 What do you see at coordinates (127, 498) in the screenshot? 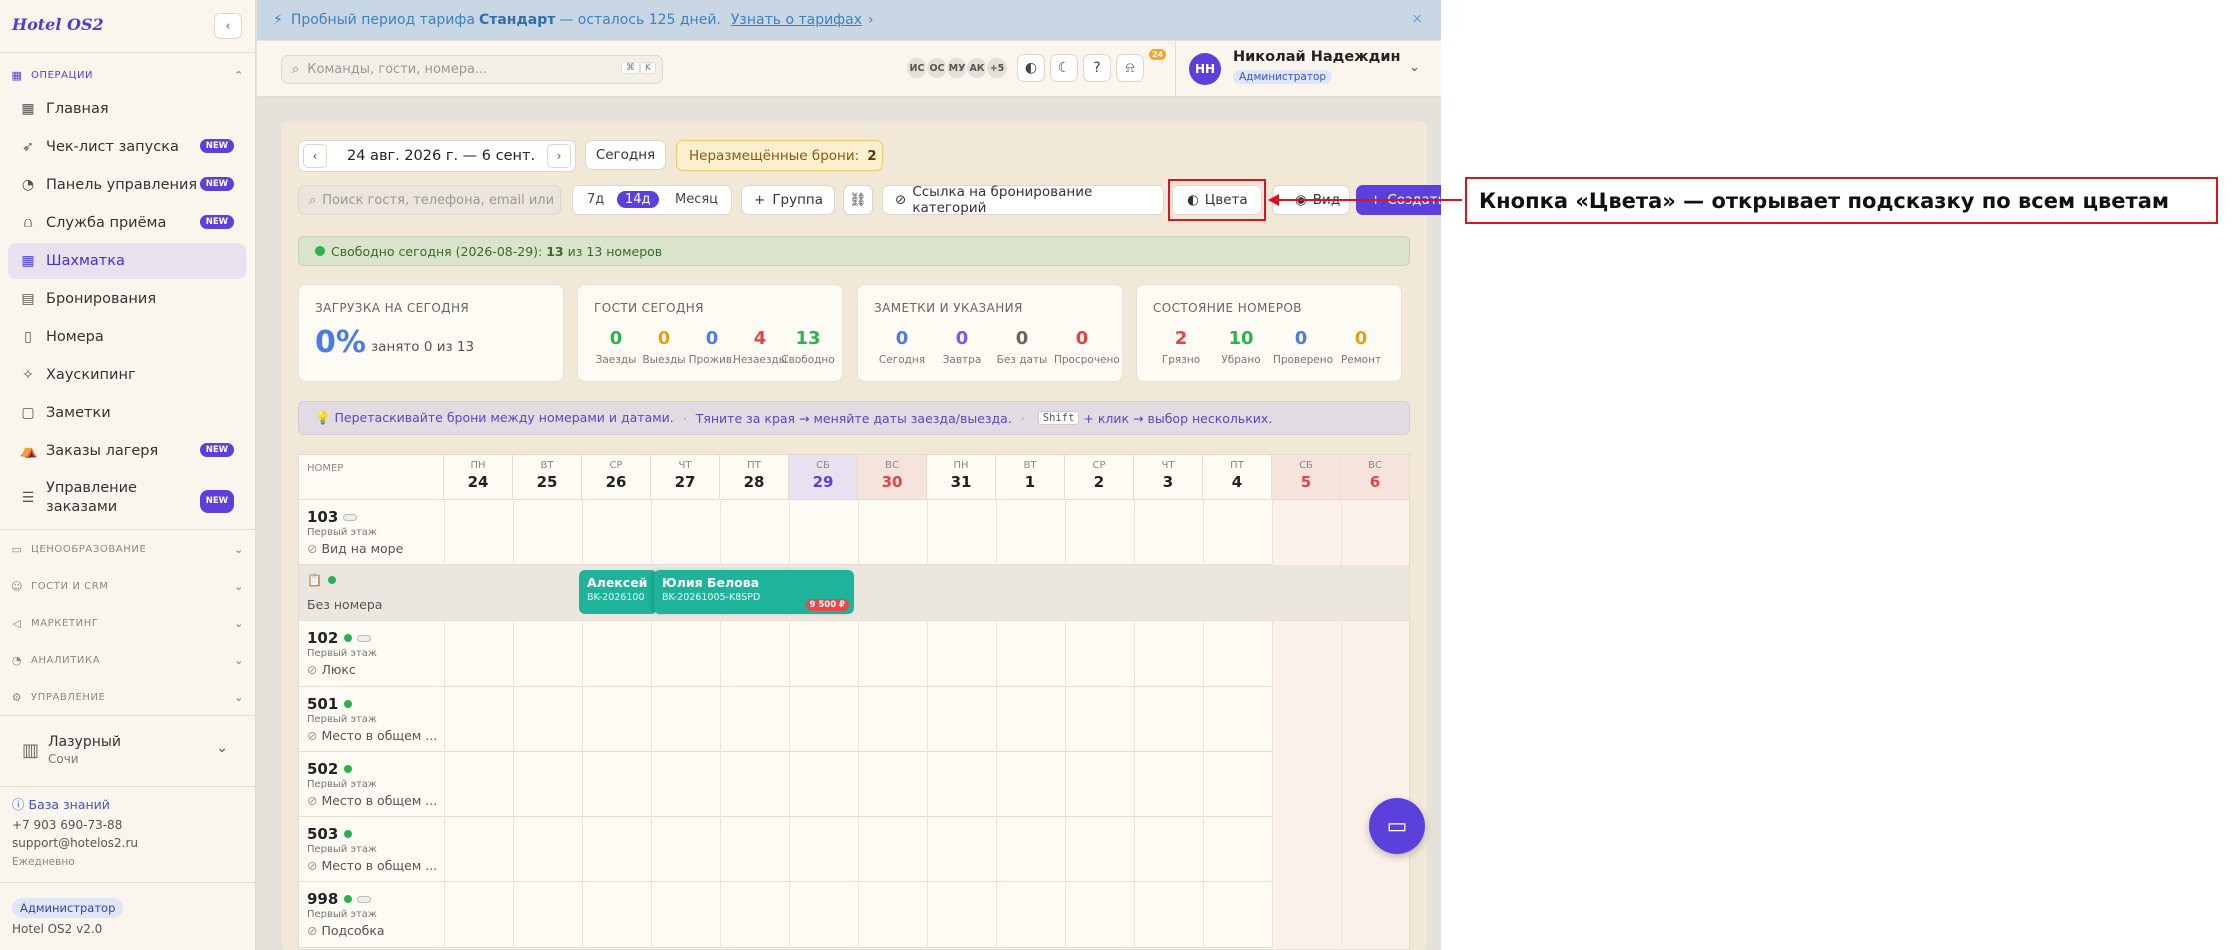
I see `sidebar-item-order-management: ☰ Управление заказами NEW` at bounding box center [127, 498].